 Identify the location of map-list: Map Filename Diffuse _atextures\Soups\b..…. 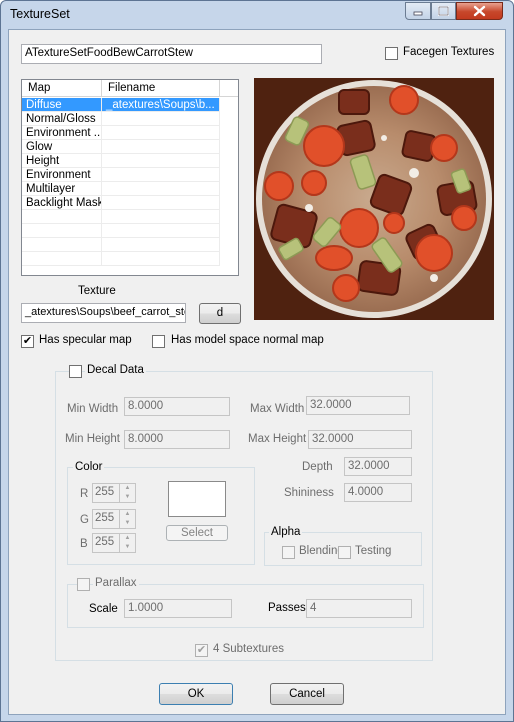
(130, 177).